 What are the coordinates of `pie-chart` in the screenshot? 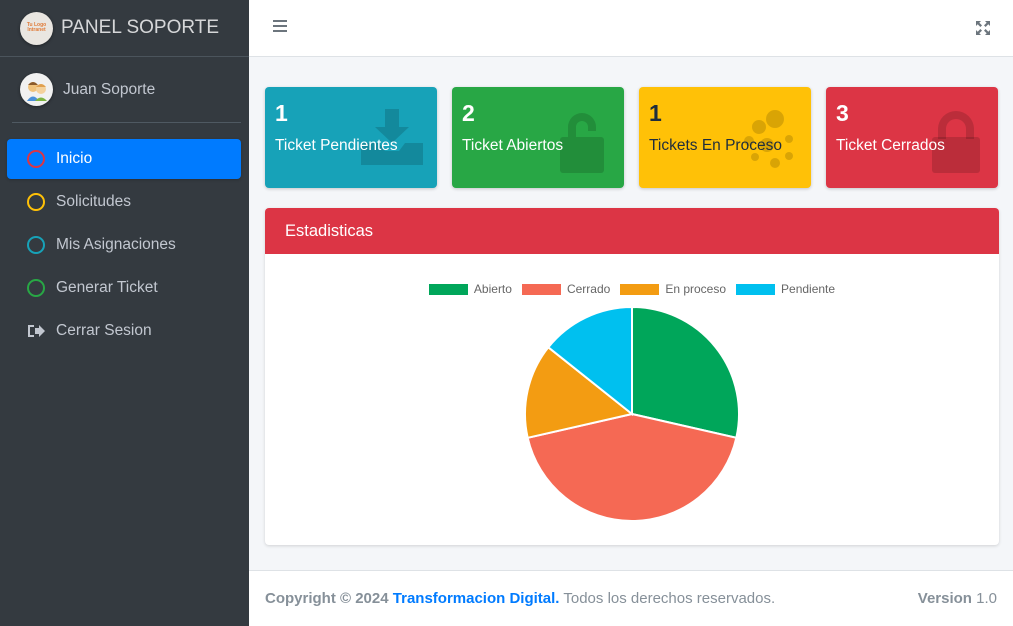 It's located at (632, 413).